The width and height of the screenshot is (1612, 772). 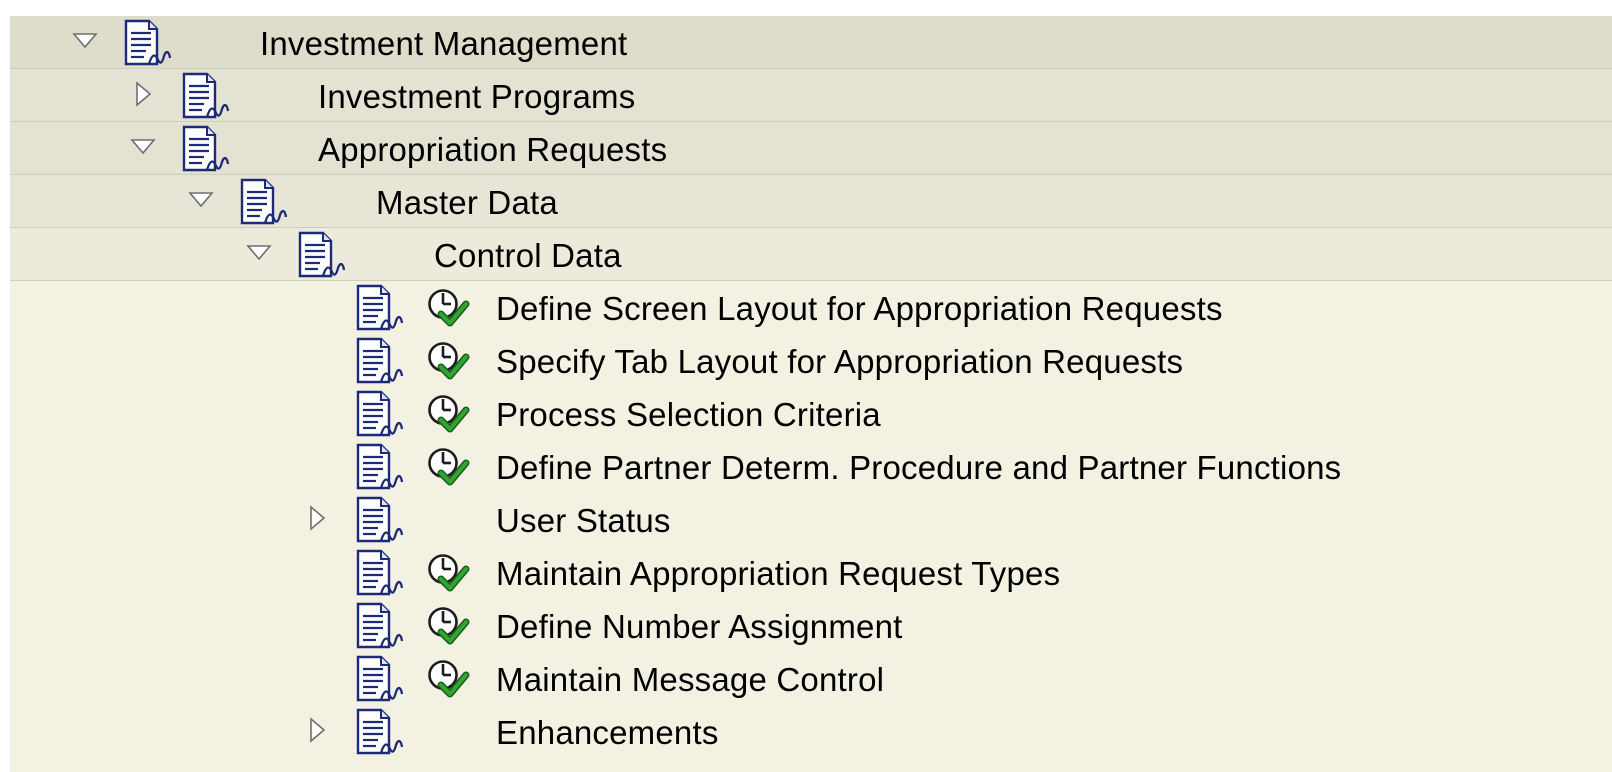 I want to click on tree-item: Maintain Appropriation Request Types, so click(x=811, y=572).